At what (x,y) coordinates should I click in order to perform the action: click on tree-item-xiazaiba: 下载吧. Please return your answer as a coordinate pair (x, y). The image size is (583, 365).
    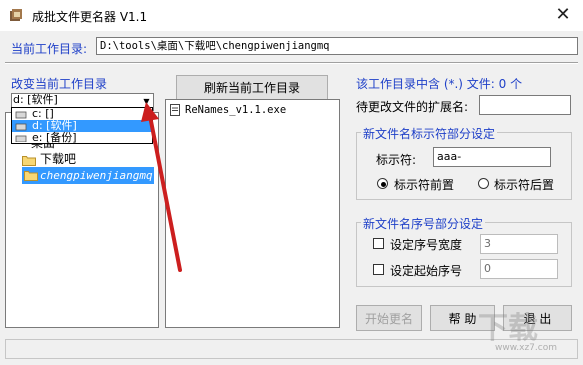
    Looking at the image, I should click on (58, 159).